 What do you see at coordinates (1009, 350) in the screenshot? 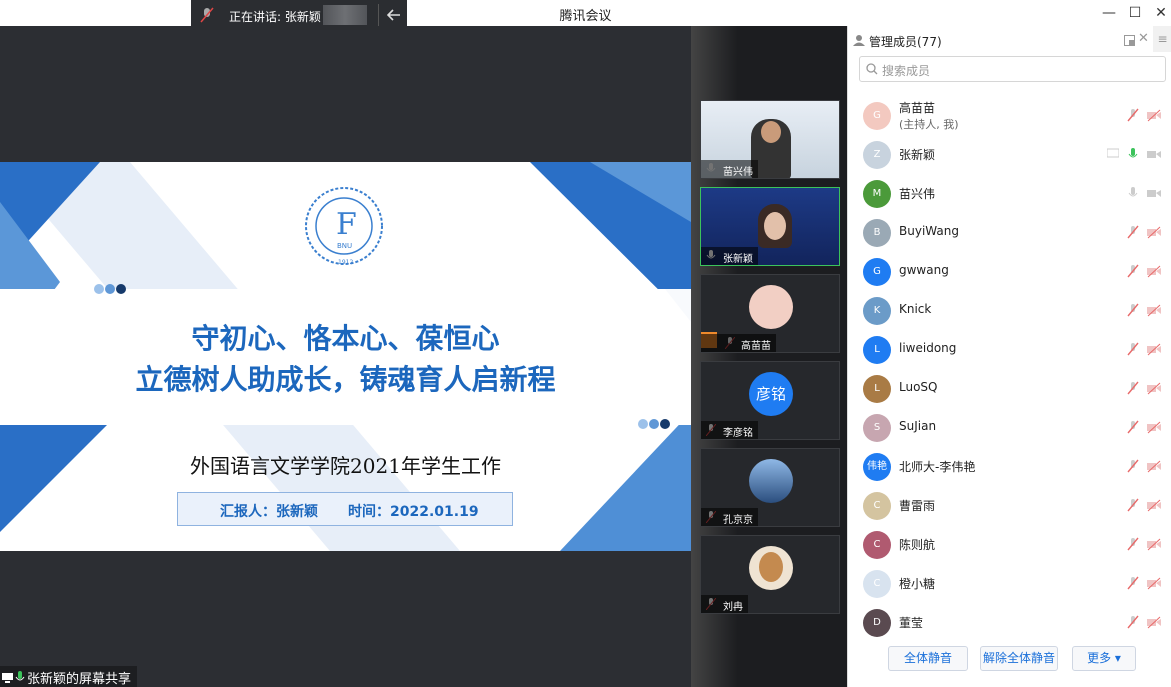
I see `member-row: Lliweidong` at bounding box center [1009, 350].